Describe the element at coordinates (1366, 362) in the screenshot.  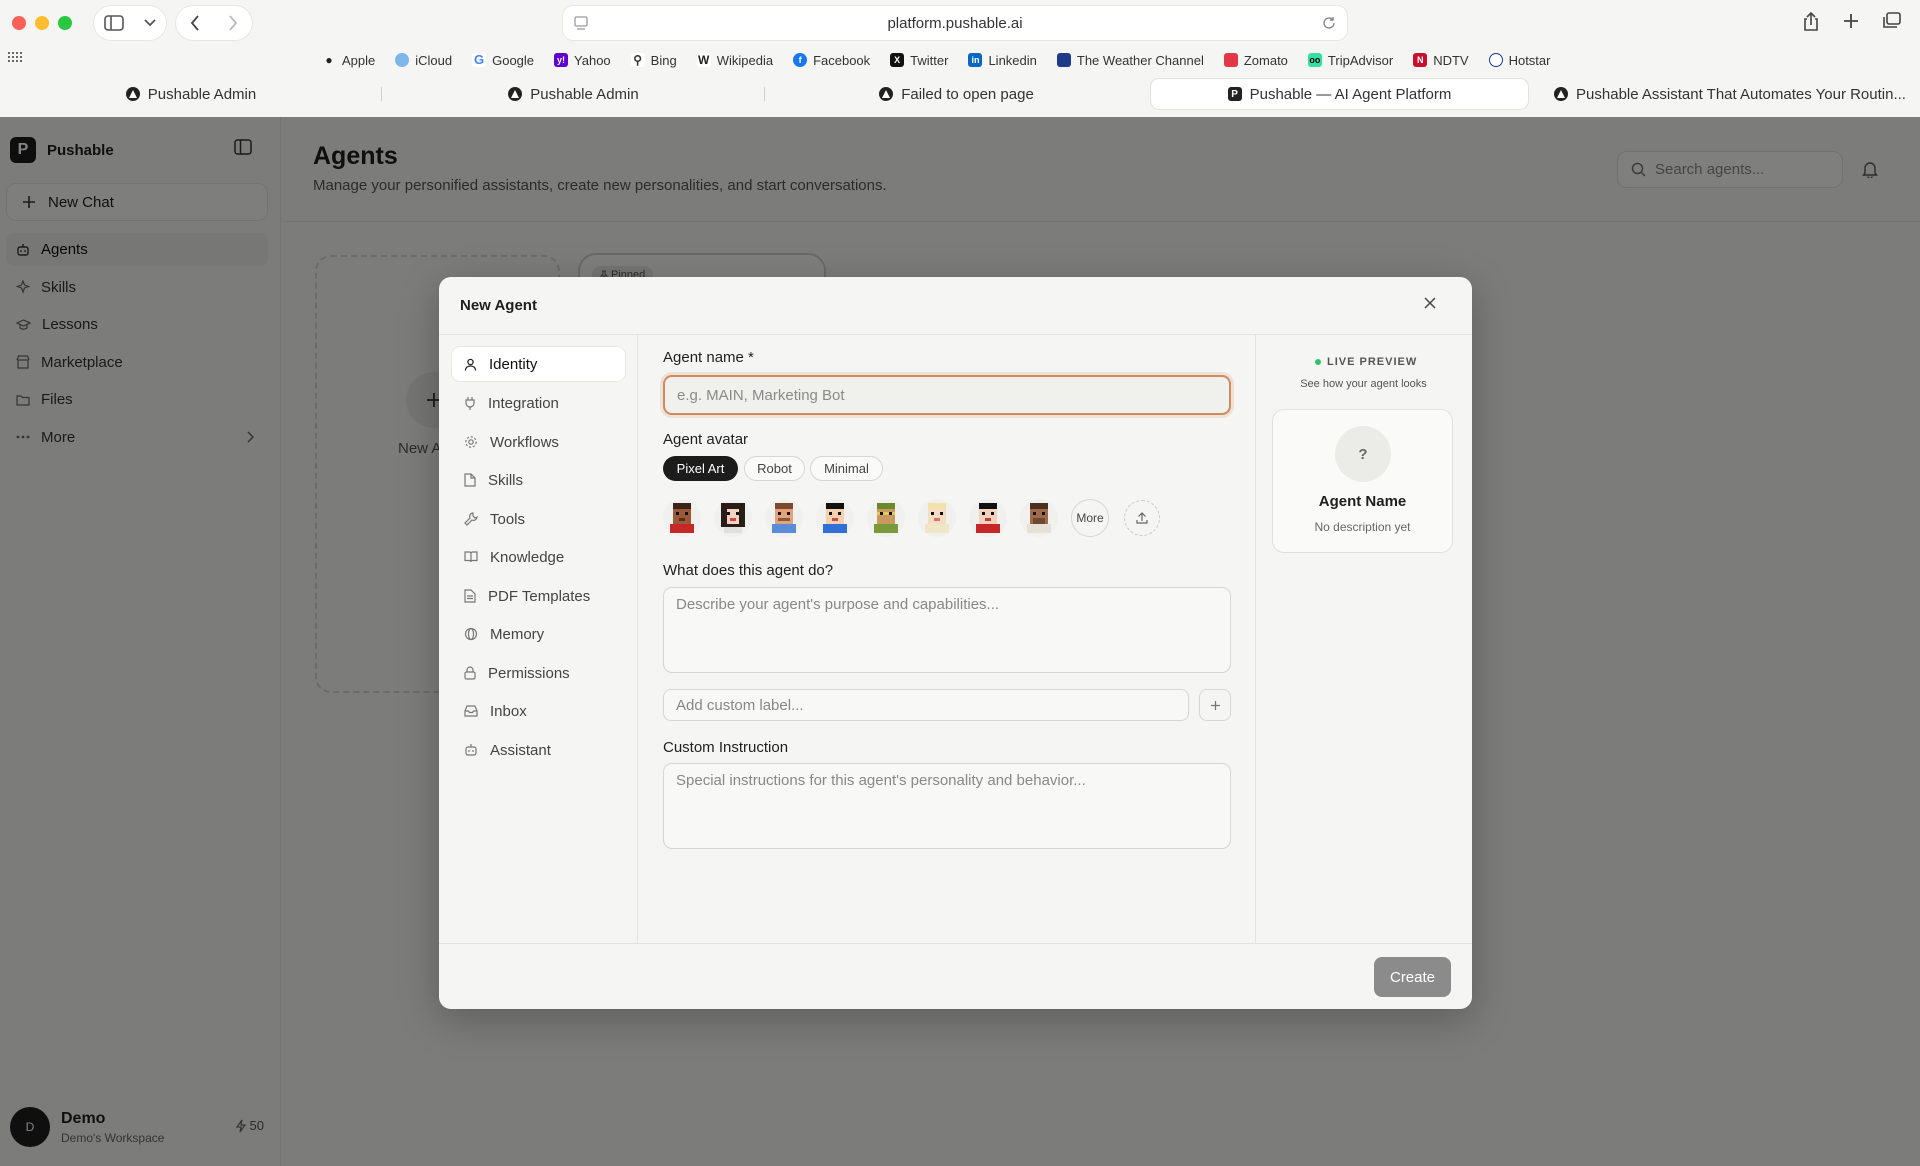
I see `live-preview-header: LIVE PREVIEW` at that location.